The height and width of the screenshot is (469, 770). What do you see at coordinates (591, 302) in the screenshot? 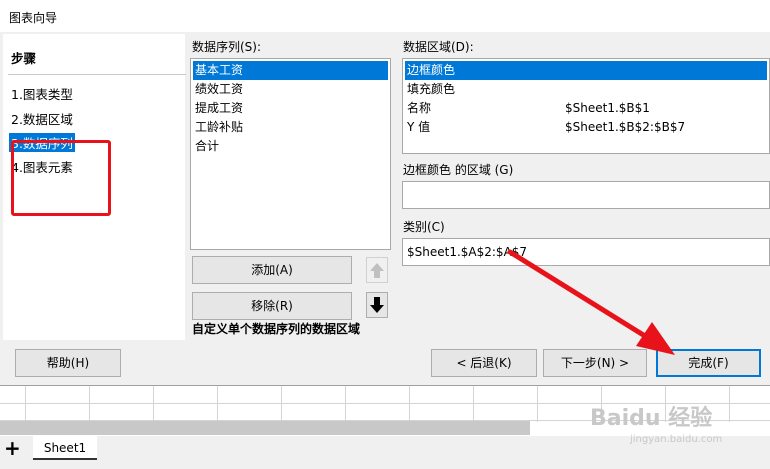
I see `annotation-arrow-icon` at bounding box center [591, 302].